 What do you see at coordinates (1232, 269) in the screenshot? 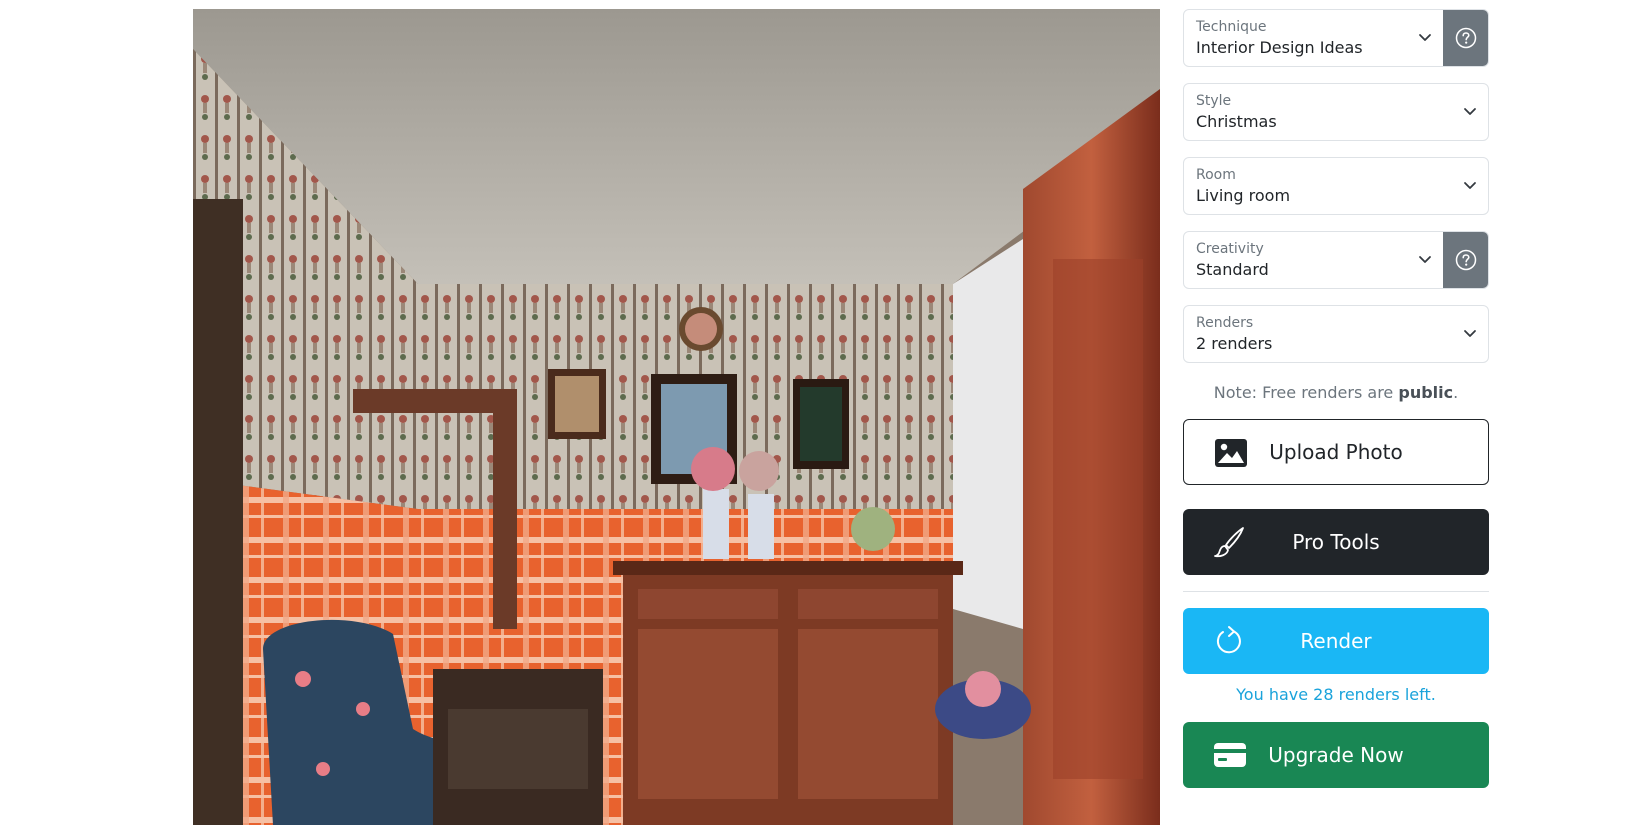
I see `creativity-value: Standard` at bounding box center [1232, 269].